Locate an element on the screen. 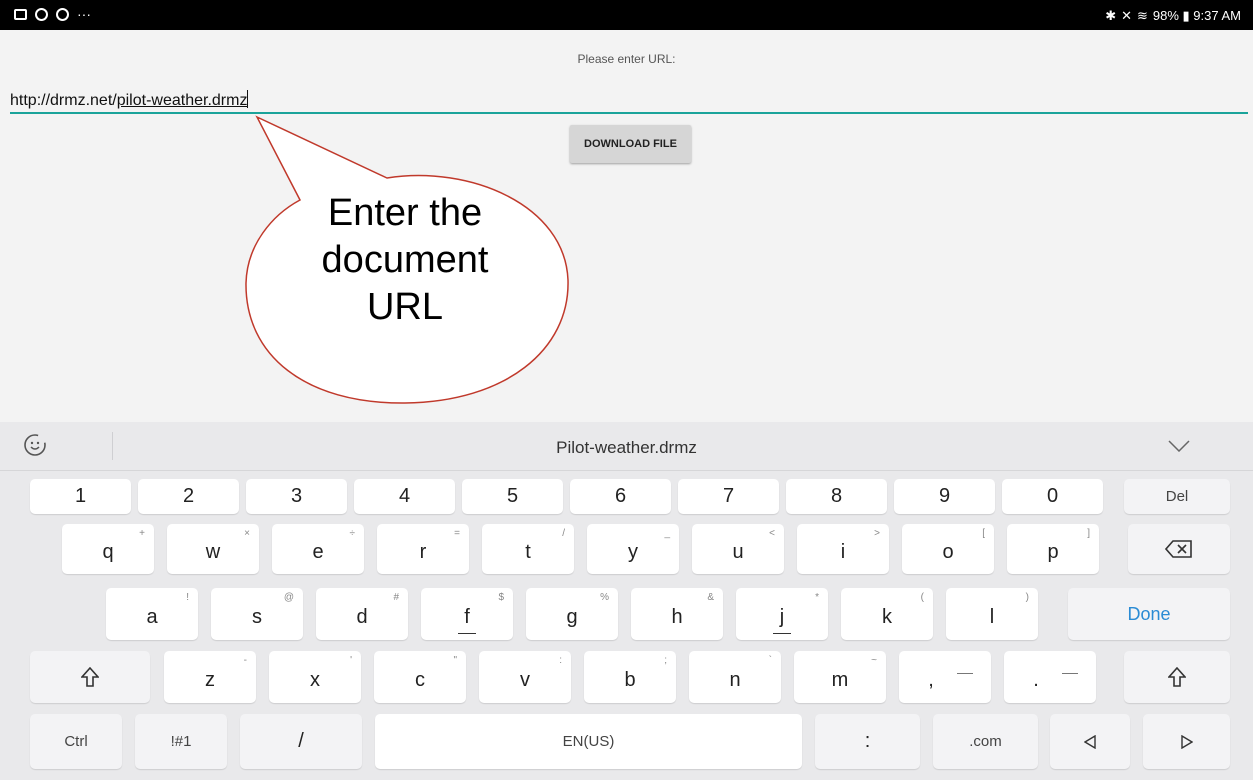 The height and width of the screenshot is (780, 1253). key-o: [o is located at coordinates (948, 549).